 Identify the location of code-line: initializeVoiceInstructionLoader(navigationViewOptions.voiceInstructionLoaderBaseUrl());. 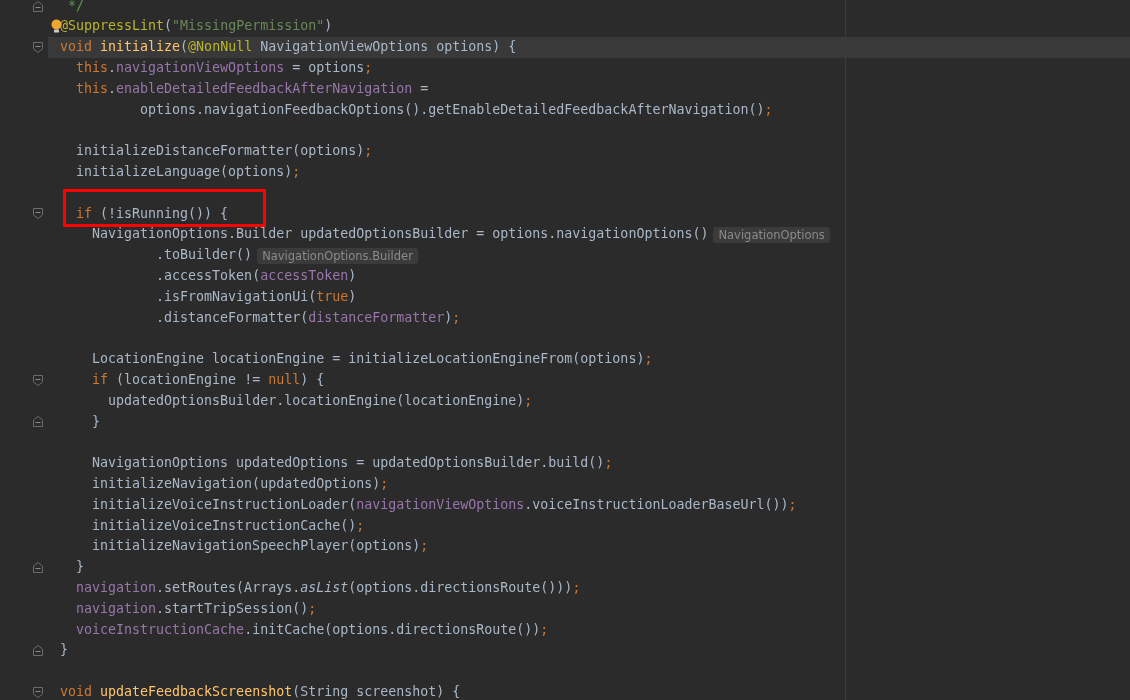
(444, 504).